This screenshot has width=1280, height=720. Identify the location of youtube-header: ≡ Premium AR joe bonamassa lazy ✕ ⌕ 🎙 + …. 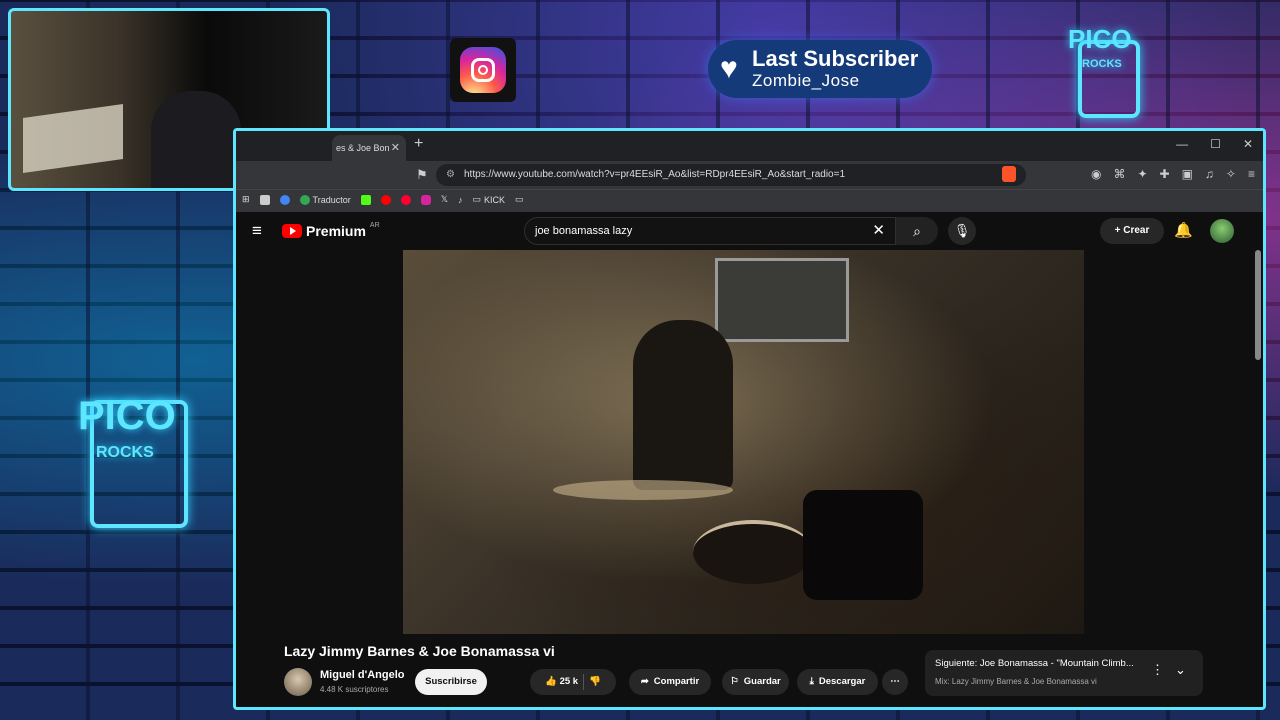
(749, 231).